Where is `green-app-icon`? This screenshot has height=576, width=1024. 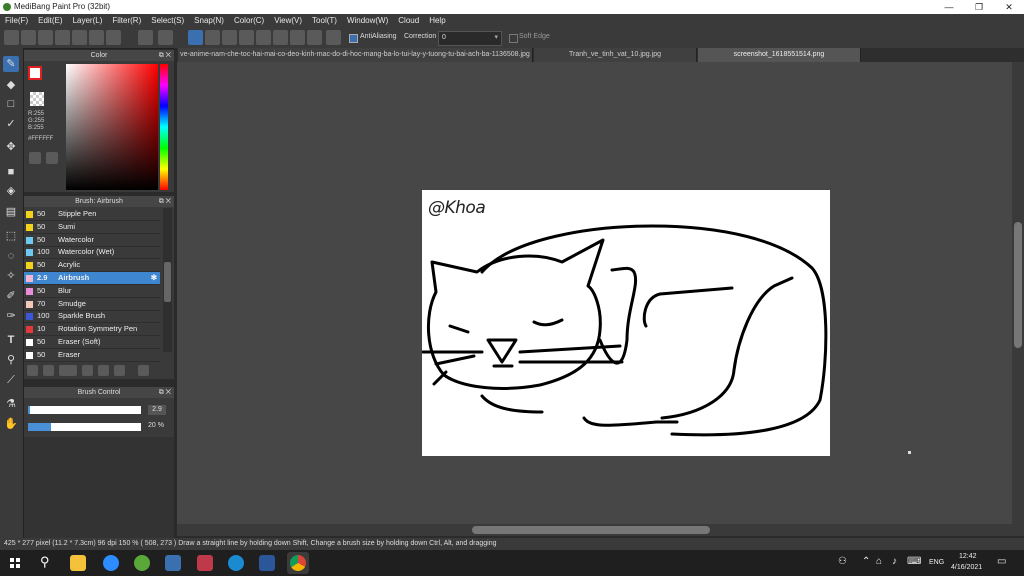
green-app-icon is located at coordinates (142, 563).